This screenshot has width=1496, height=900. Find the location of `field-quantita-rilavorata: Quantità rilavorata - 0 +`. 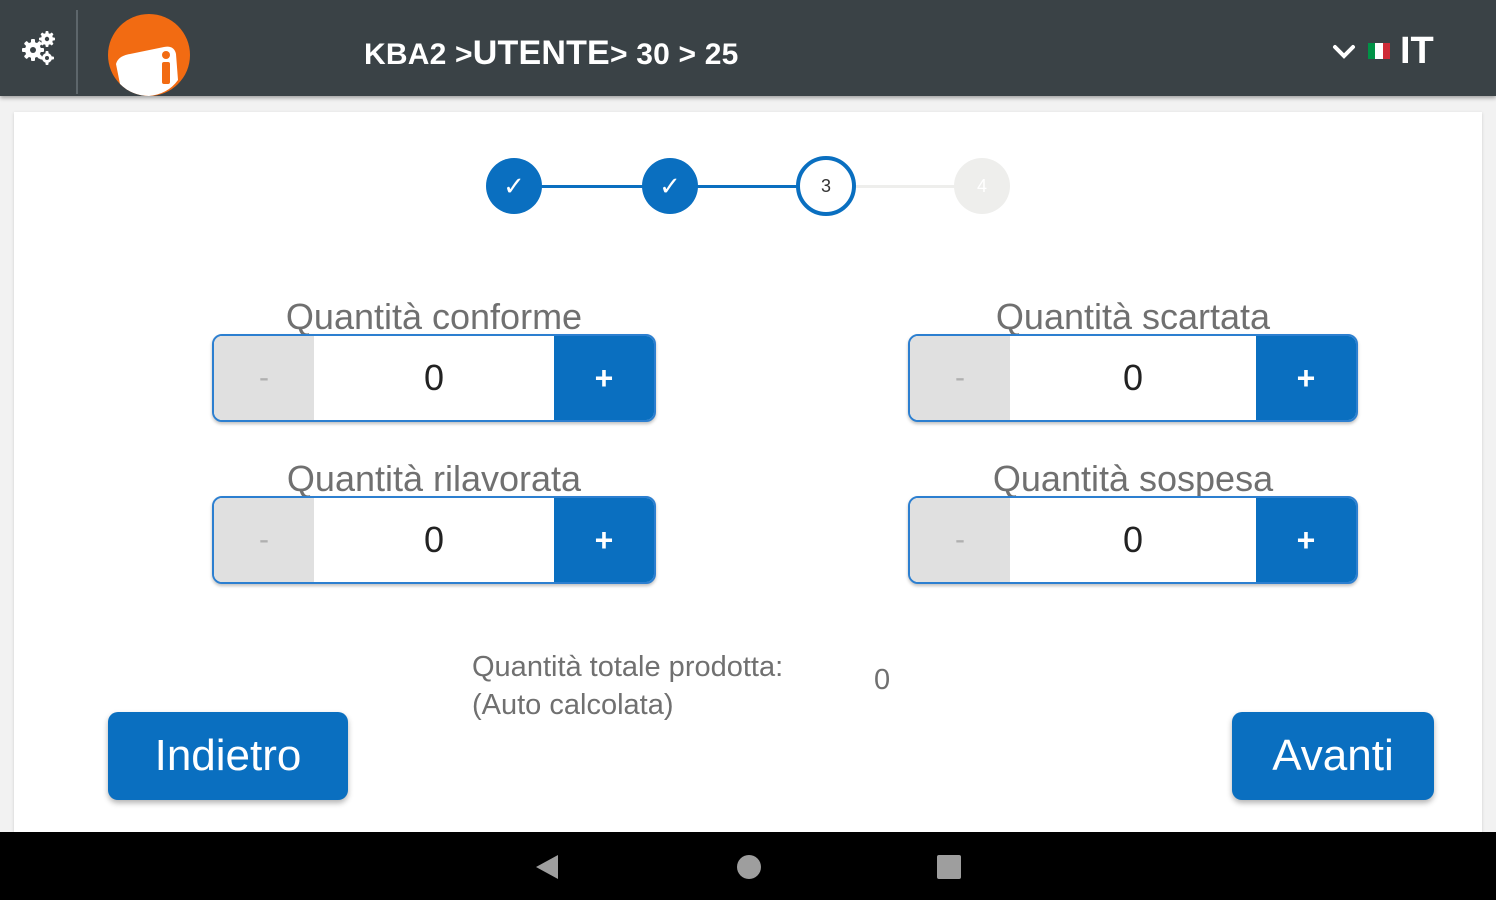

field-quantita-rilavorata: Quantità rilavorata - 0 + is located at coordinates (434, 522).